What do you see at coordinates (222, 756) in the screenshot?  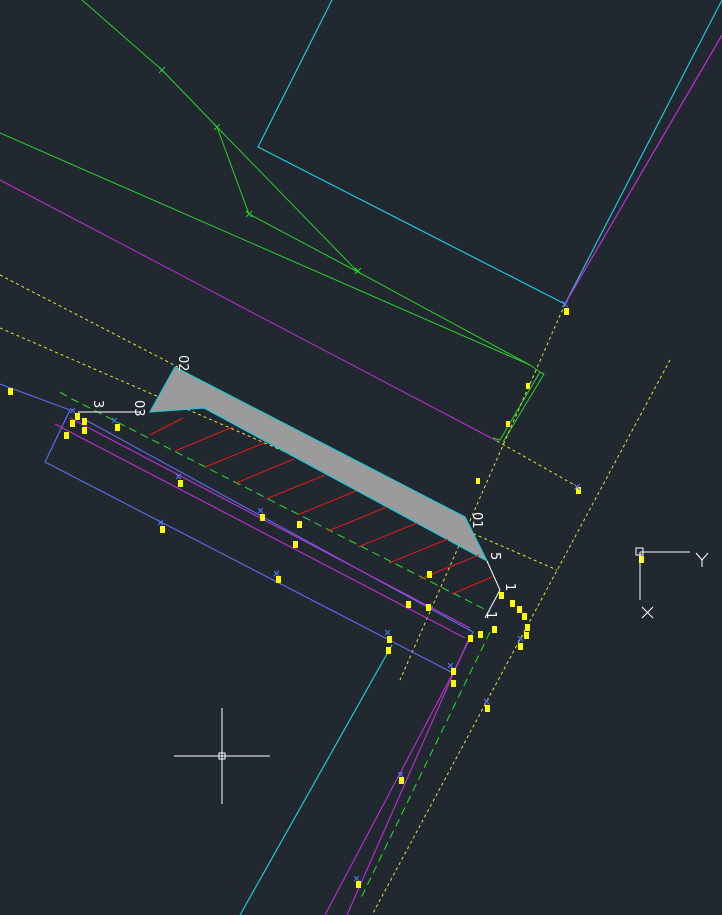 I see `crosshair-cursor-icon` at bounding box center [222, 756].